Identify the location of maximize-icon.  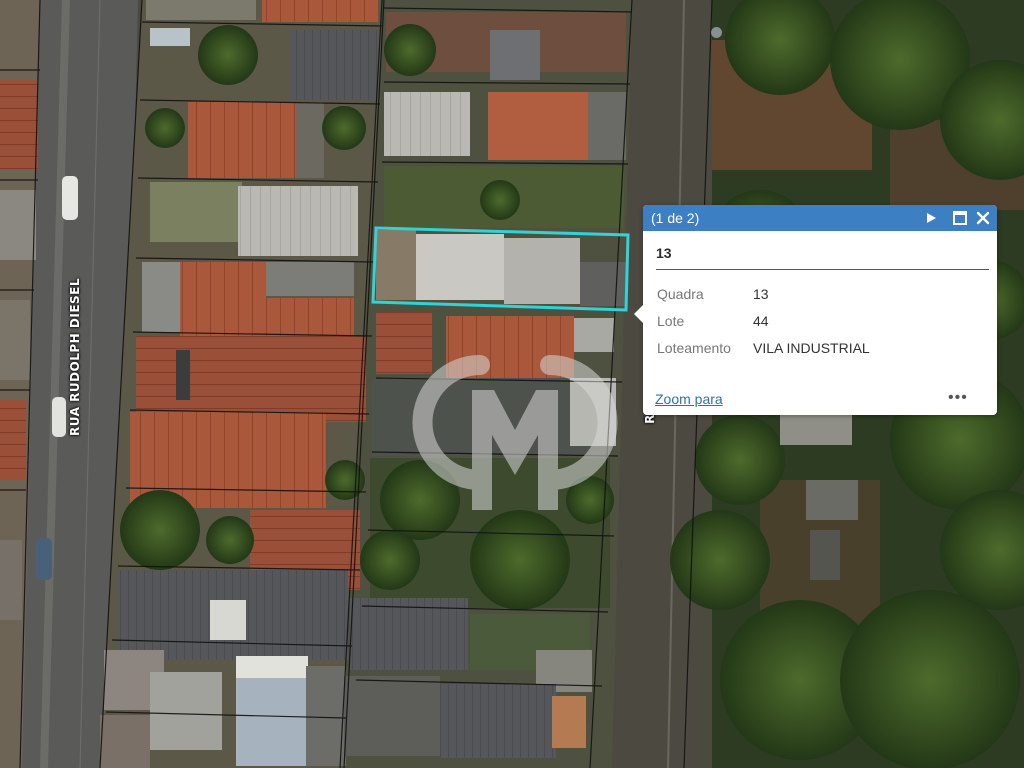
(960, 218).